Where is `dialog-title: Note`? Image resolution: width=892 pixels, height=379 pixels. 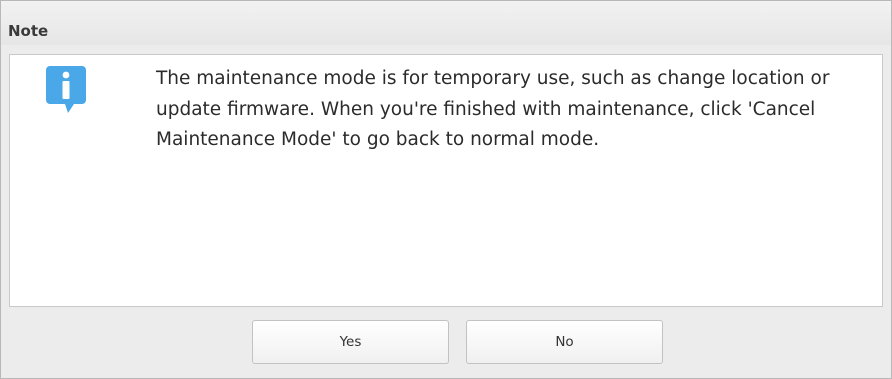
dialog-title: Note is located at coordinates (28, 31).